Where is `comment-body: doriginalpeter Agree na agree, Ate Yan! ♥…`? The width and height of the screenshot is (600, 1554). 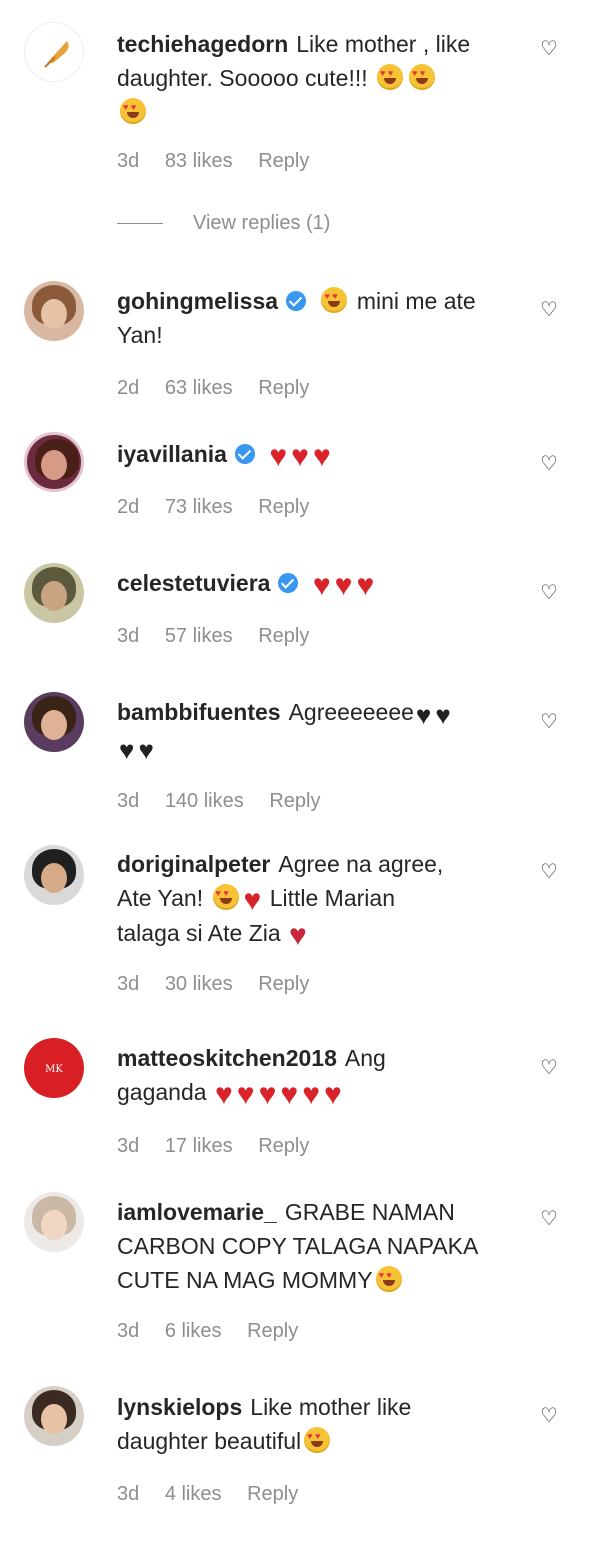 comment-body: doriginalpeter Agree na agree, Ate Yan! ♥… is located at coordinates (317, 899).